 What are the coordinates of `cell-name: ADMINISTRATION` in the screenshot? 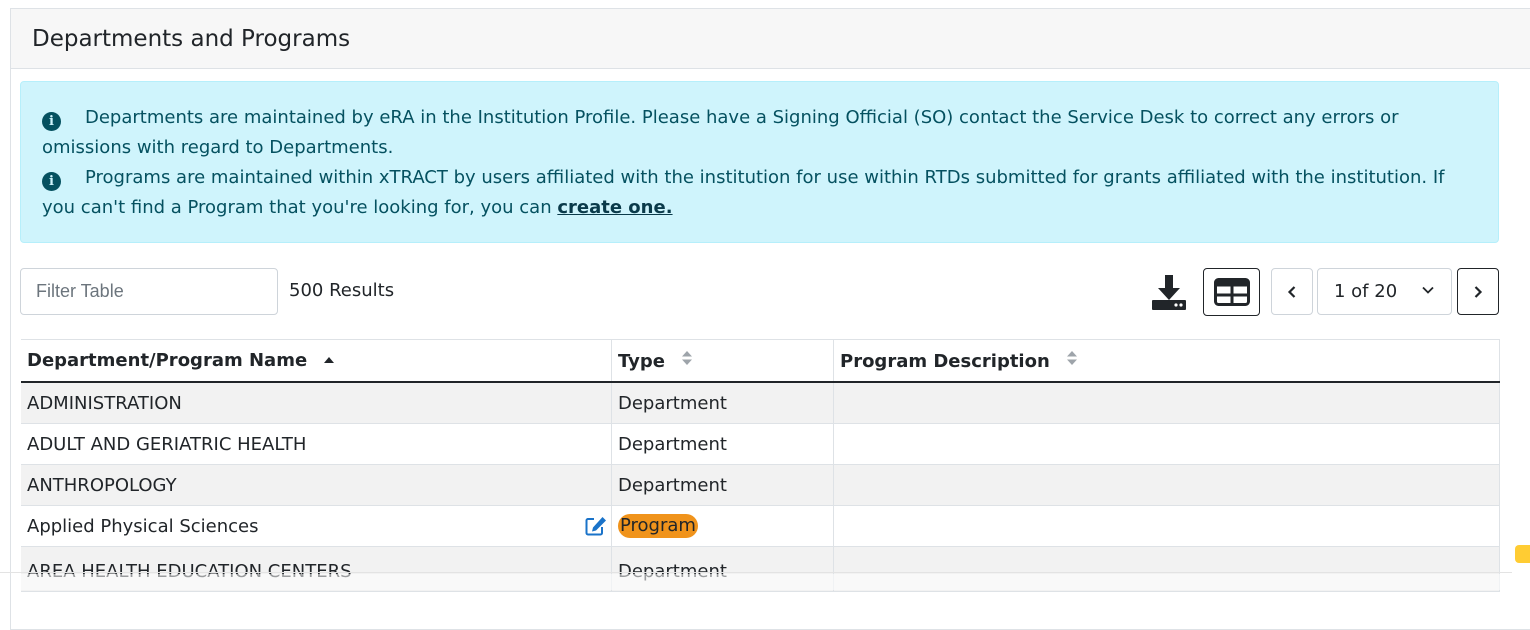 It's located at (316, 403).